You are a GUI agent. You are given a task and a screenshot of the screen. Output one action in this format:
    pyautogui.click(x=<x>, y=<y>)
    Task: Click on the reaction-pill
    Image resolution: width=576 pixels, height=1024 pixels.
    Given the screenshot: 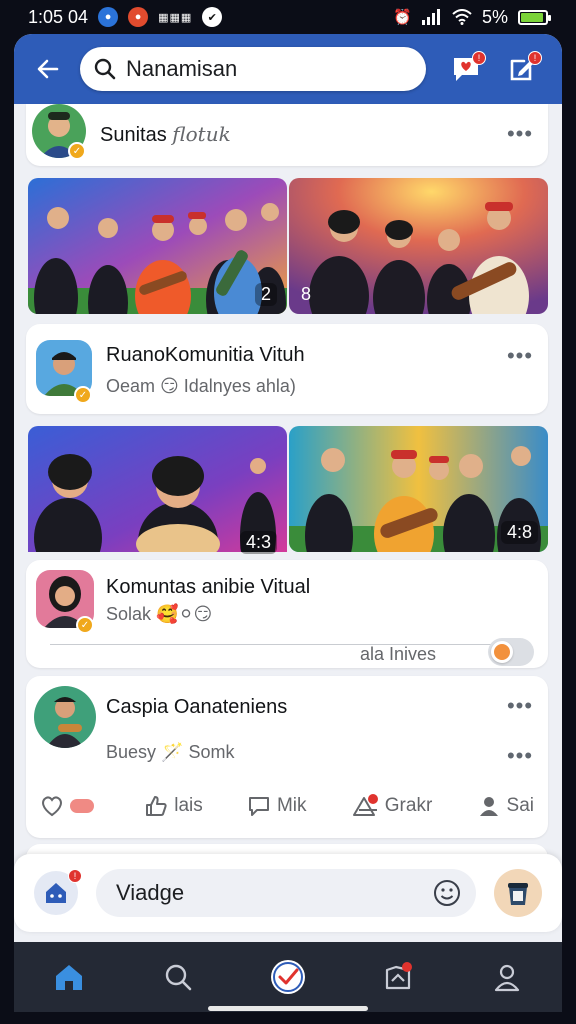 What is the action you would take?
    pyautogui.click(x=82, y=806)
    